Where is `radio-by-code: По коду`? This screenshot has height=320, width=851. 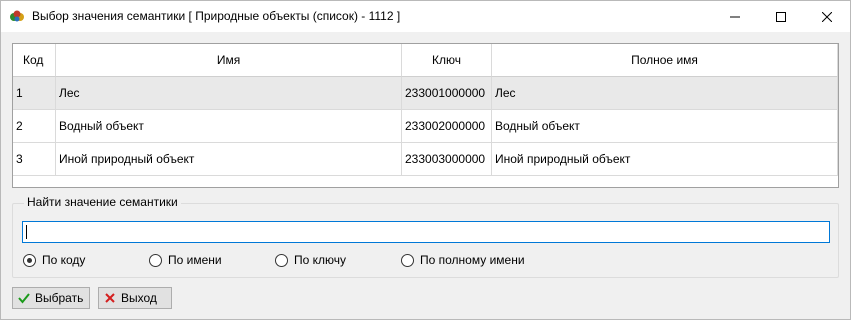 radio-by-code: По коду is located at coordinates (54, 260).